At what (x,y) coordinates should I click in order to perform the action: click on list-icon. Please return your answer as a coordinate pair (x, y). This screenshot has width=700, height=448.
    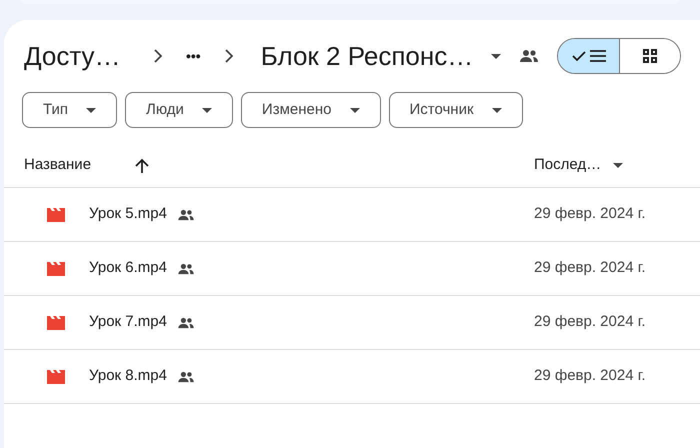
    Looking at the image, I should click on (598, 56).